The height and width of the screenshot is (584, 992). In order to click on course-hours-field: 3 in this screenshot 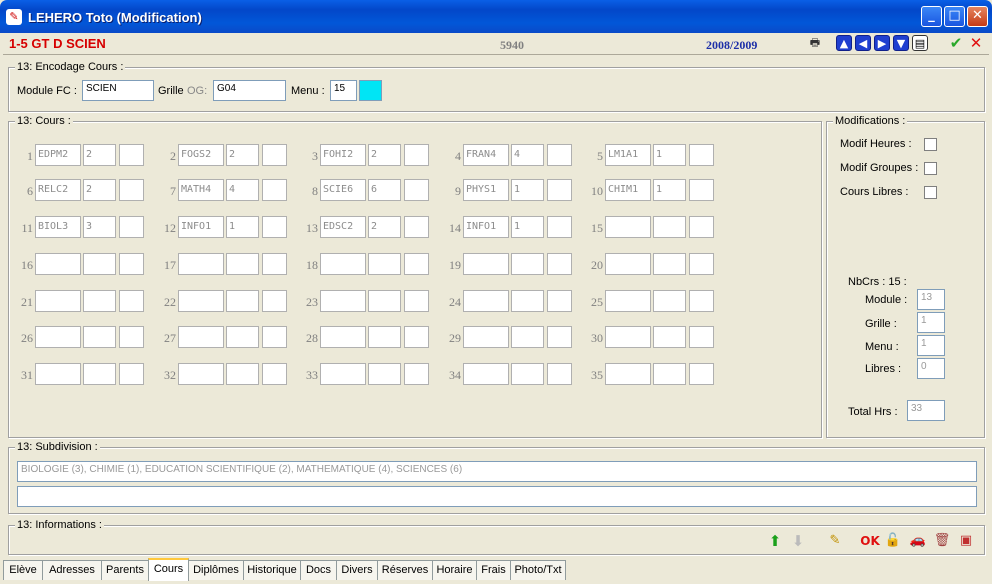, I will do `click(99, 227)`.